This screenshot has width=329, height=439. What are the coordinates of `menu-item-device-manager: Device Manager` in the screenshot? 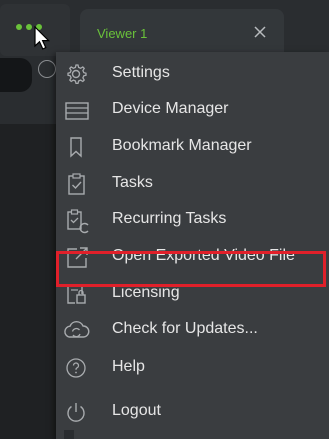 It's located at (192, 109).